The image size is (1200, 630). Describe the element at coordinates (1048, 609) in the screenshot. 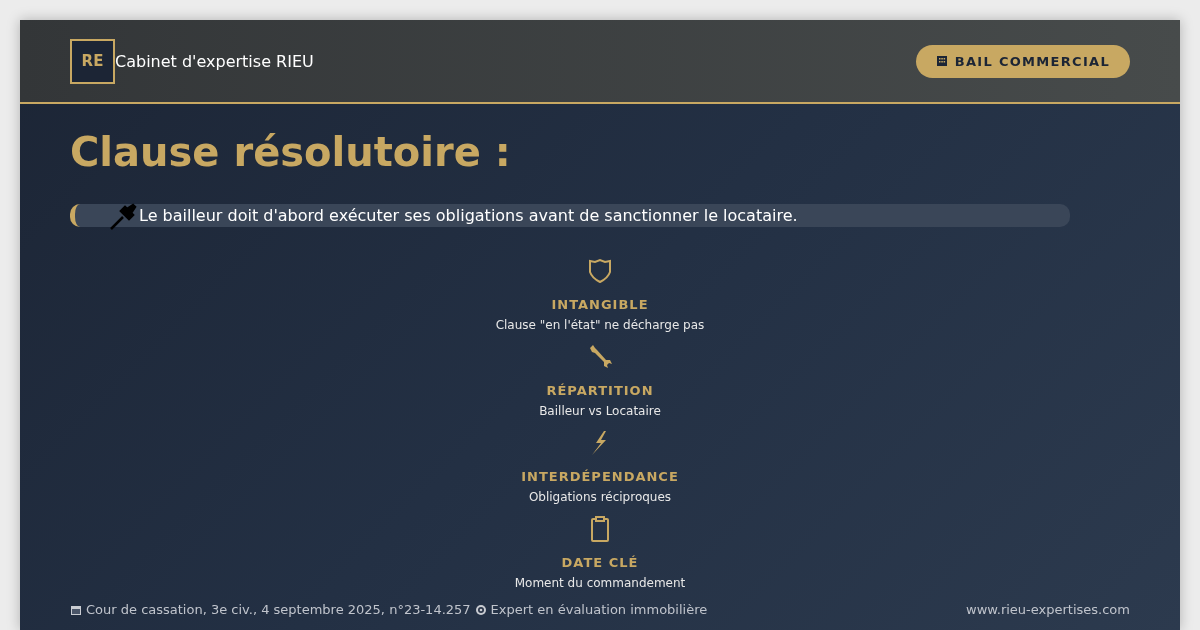

I see `website-link: www.rieu-expertises.com` at that location.